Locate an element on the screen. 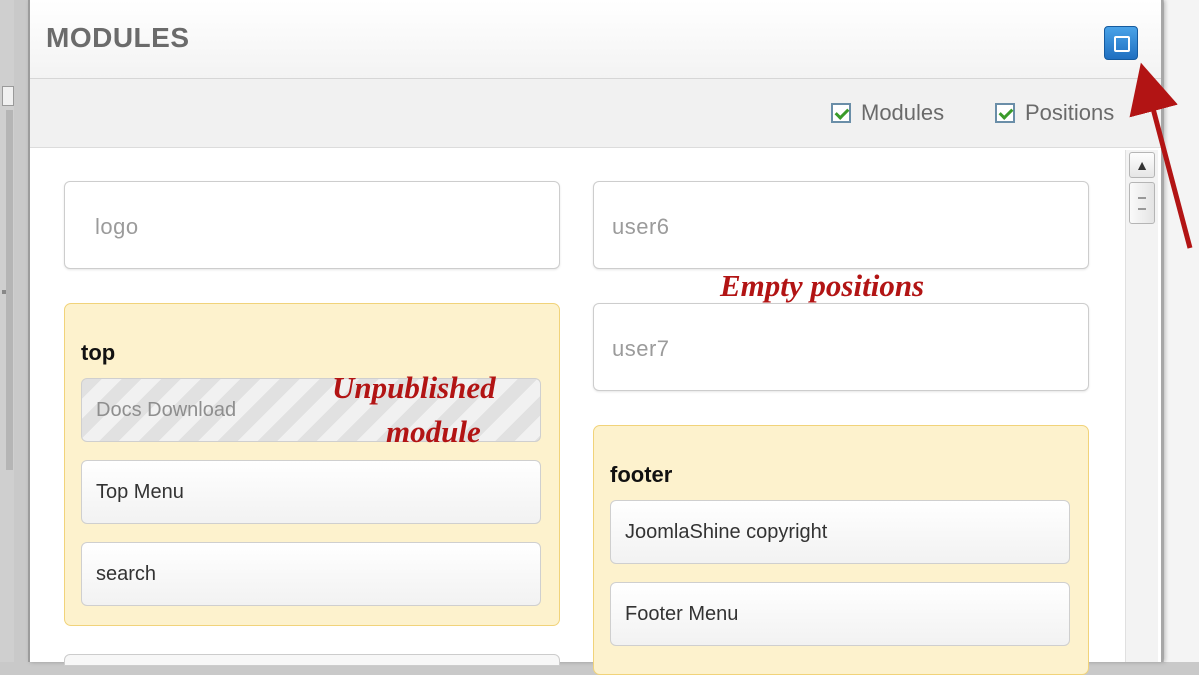 The height and width of the screenshot is (675, 1199). scroll-thumb is located at coordinates (1142, 203).